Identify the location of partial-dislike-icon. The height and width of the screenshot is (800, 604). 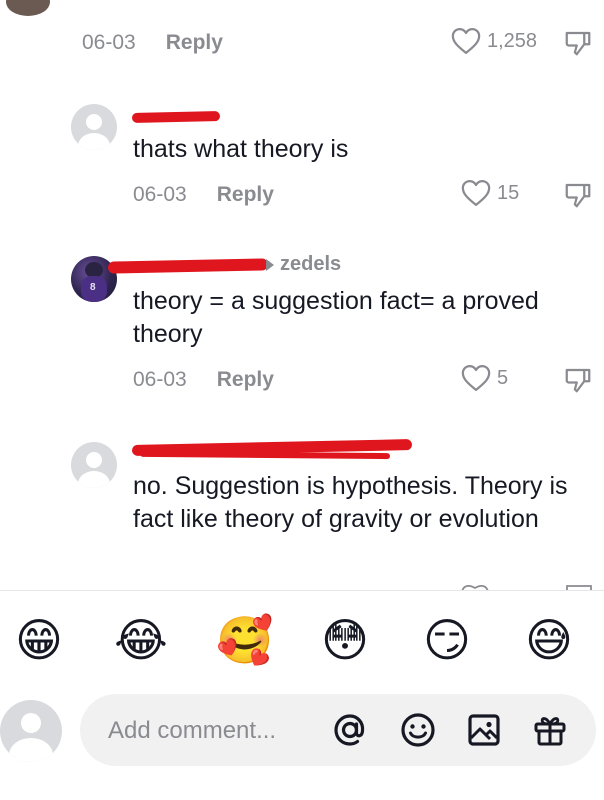
(579, 585).